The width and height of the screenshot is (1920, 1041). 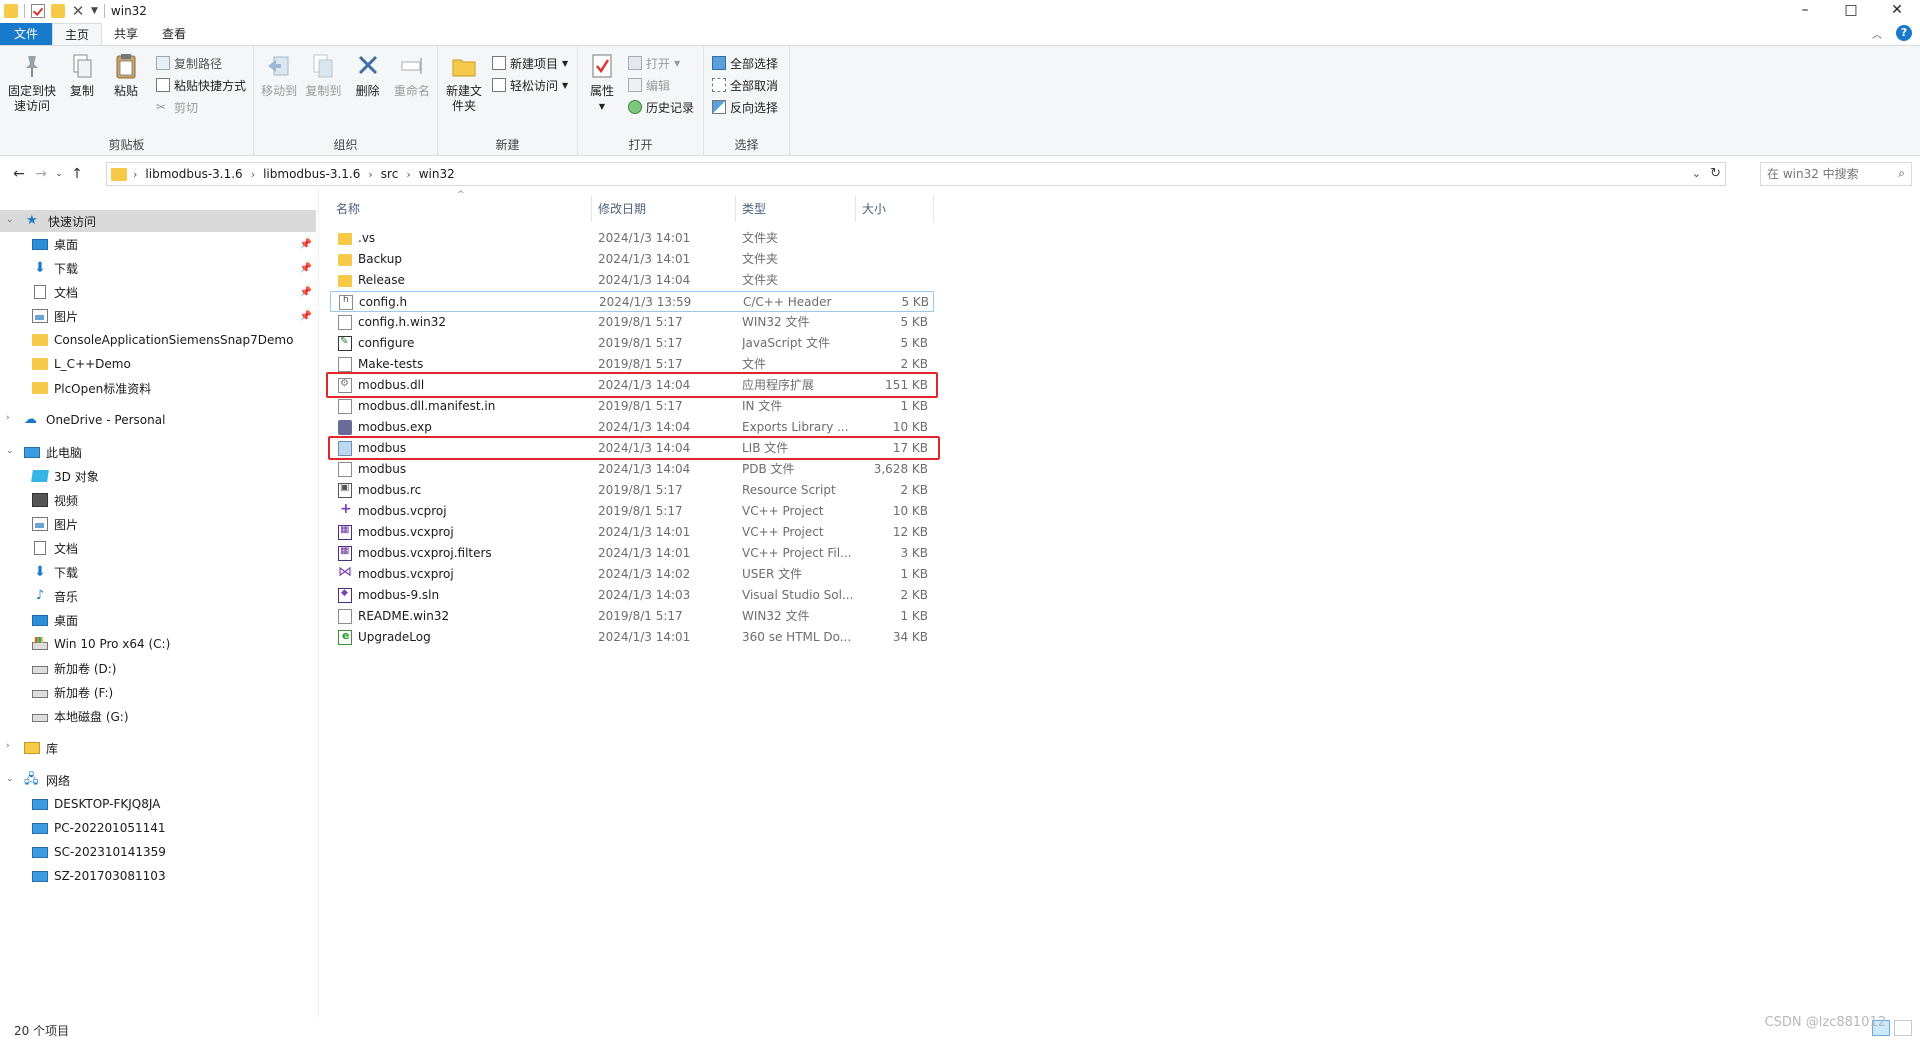 I want to click on nav-item-drive-f: 新加卷 (F:), so click(x=158, y=692).